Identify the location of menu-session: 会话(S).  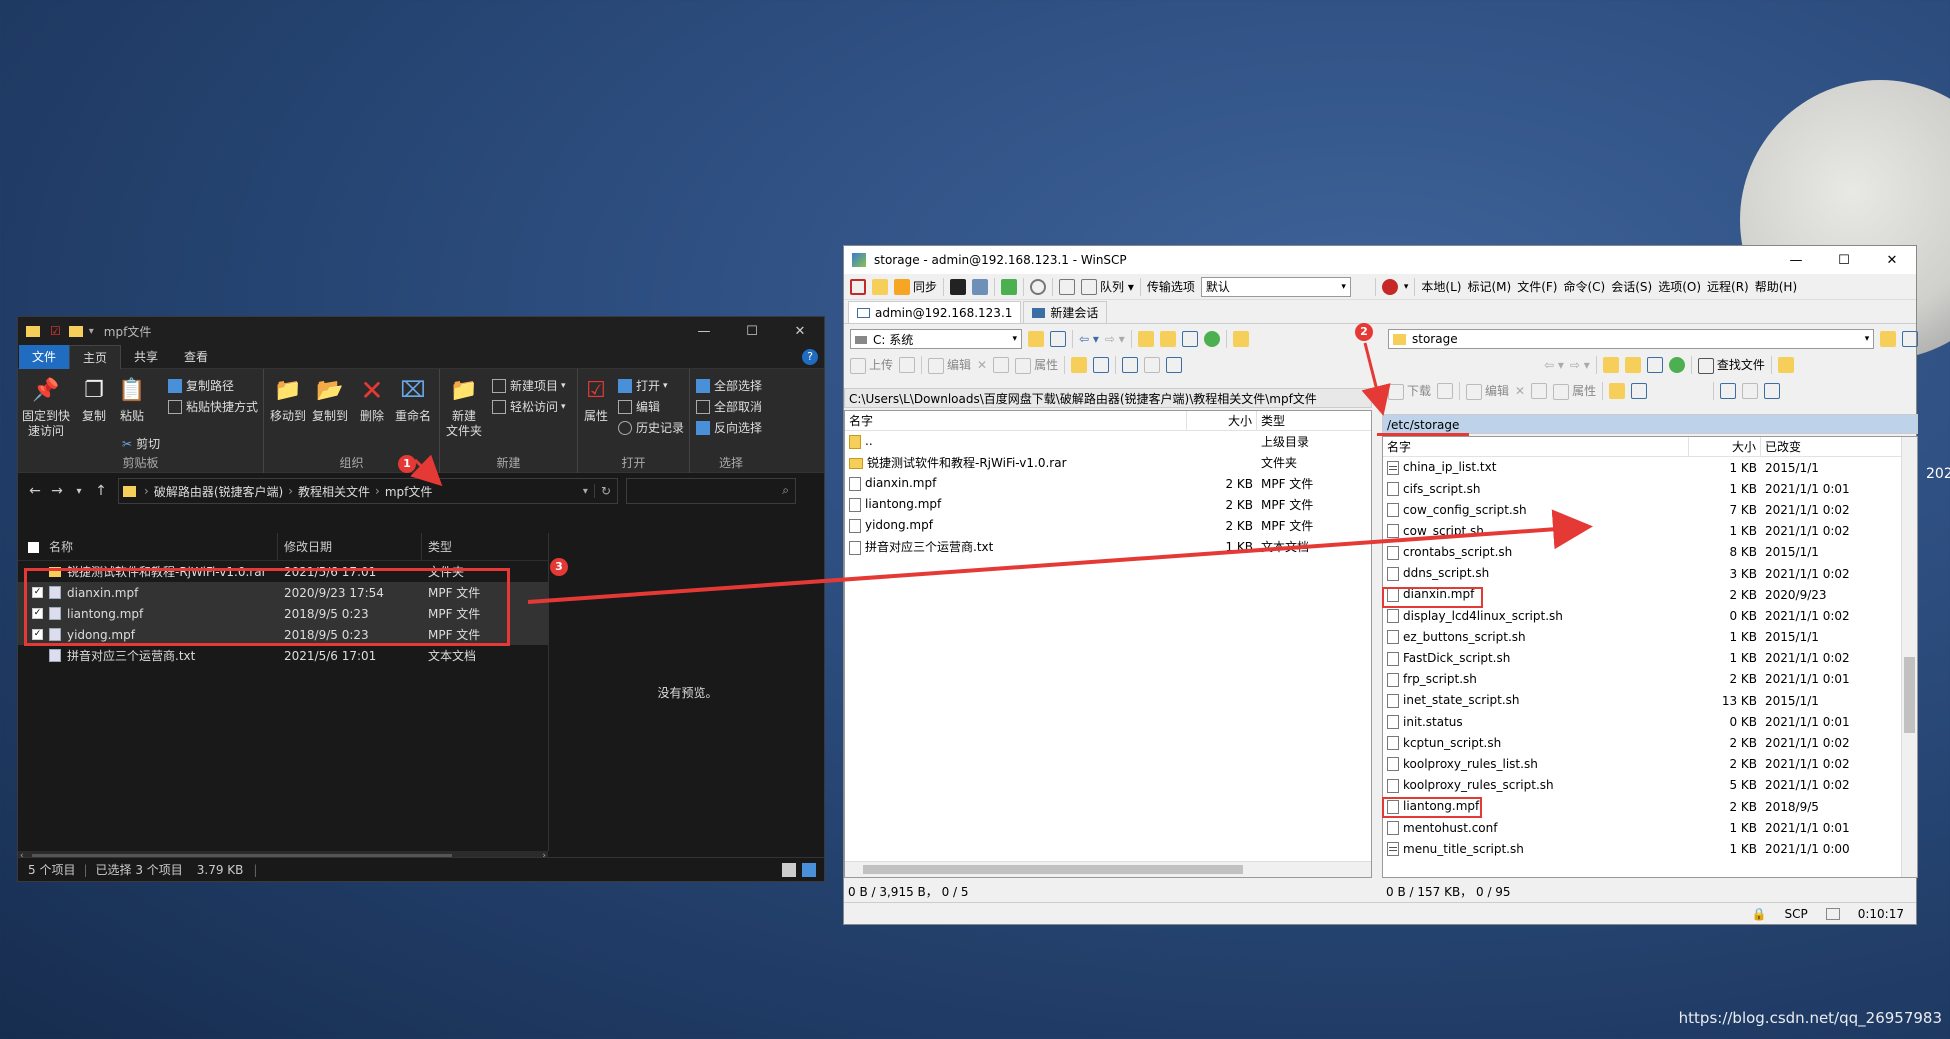
(1631, 286).